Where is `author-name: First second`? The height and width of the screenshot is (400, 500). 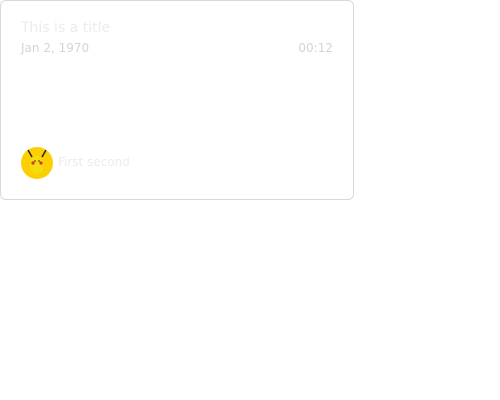 author-name: First second is located at coordinates (94, 162).